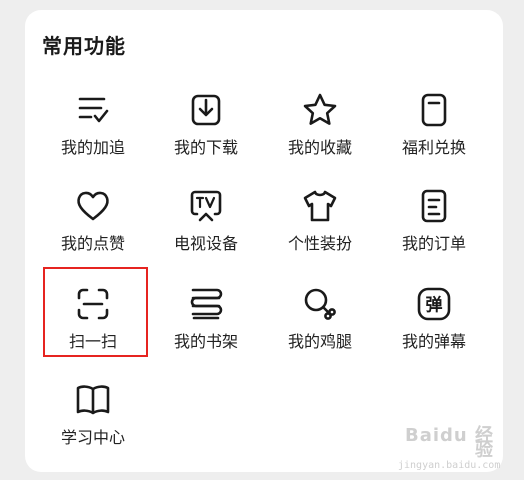 The image size is (524, 480). What do you see at coordinates (93, 231) in the screenshot?
I see `tile-my-likes: 我的点赞` at bounding box center [93, 231].